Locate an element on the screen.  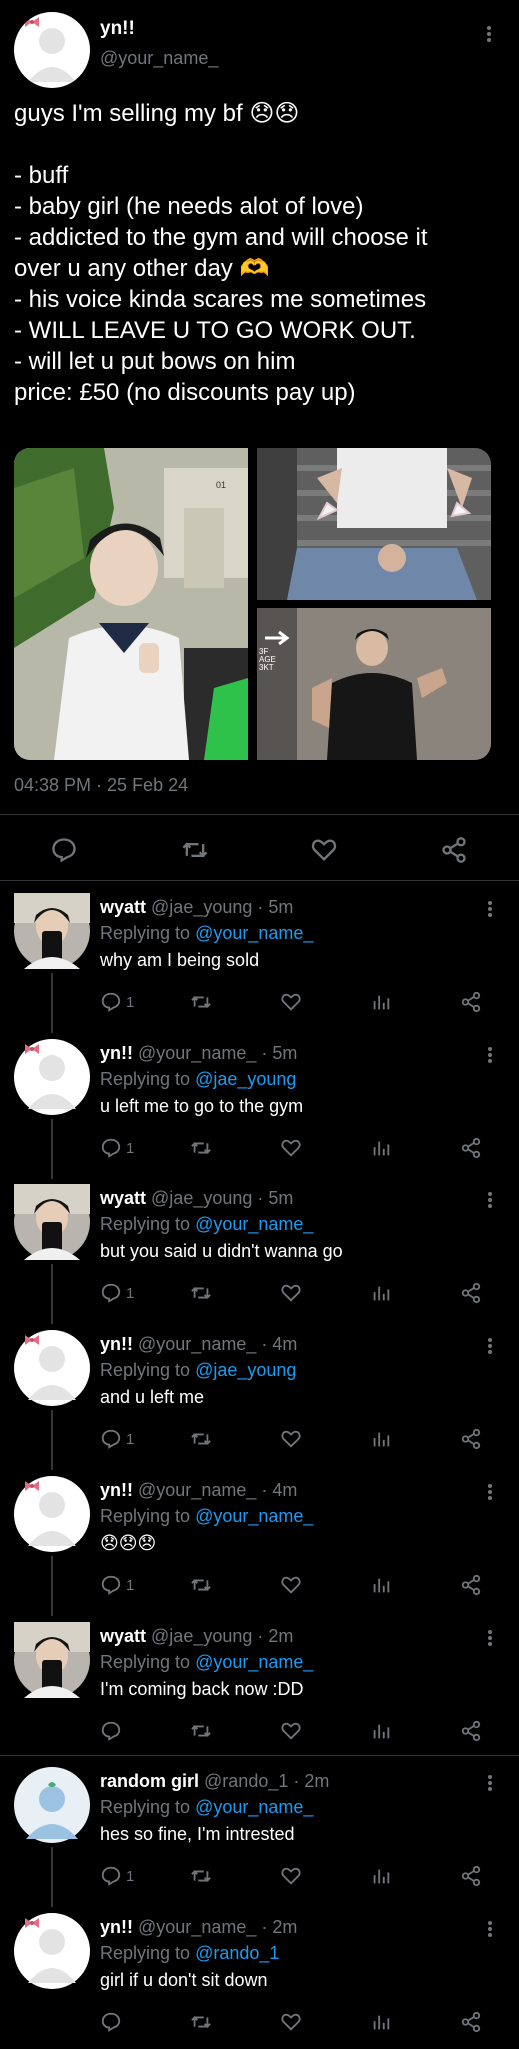
tweet-timestamp: 04:38 PM · 25 Feb 24 is located at coordinates (101, 785).